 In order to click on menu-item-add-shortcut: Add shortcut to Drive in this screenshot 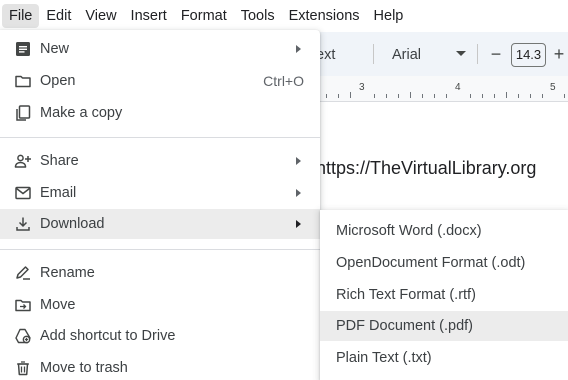, I will do `click(160, 336)`.